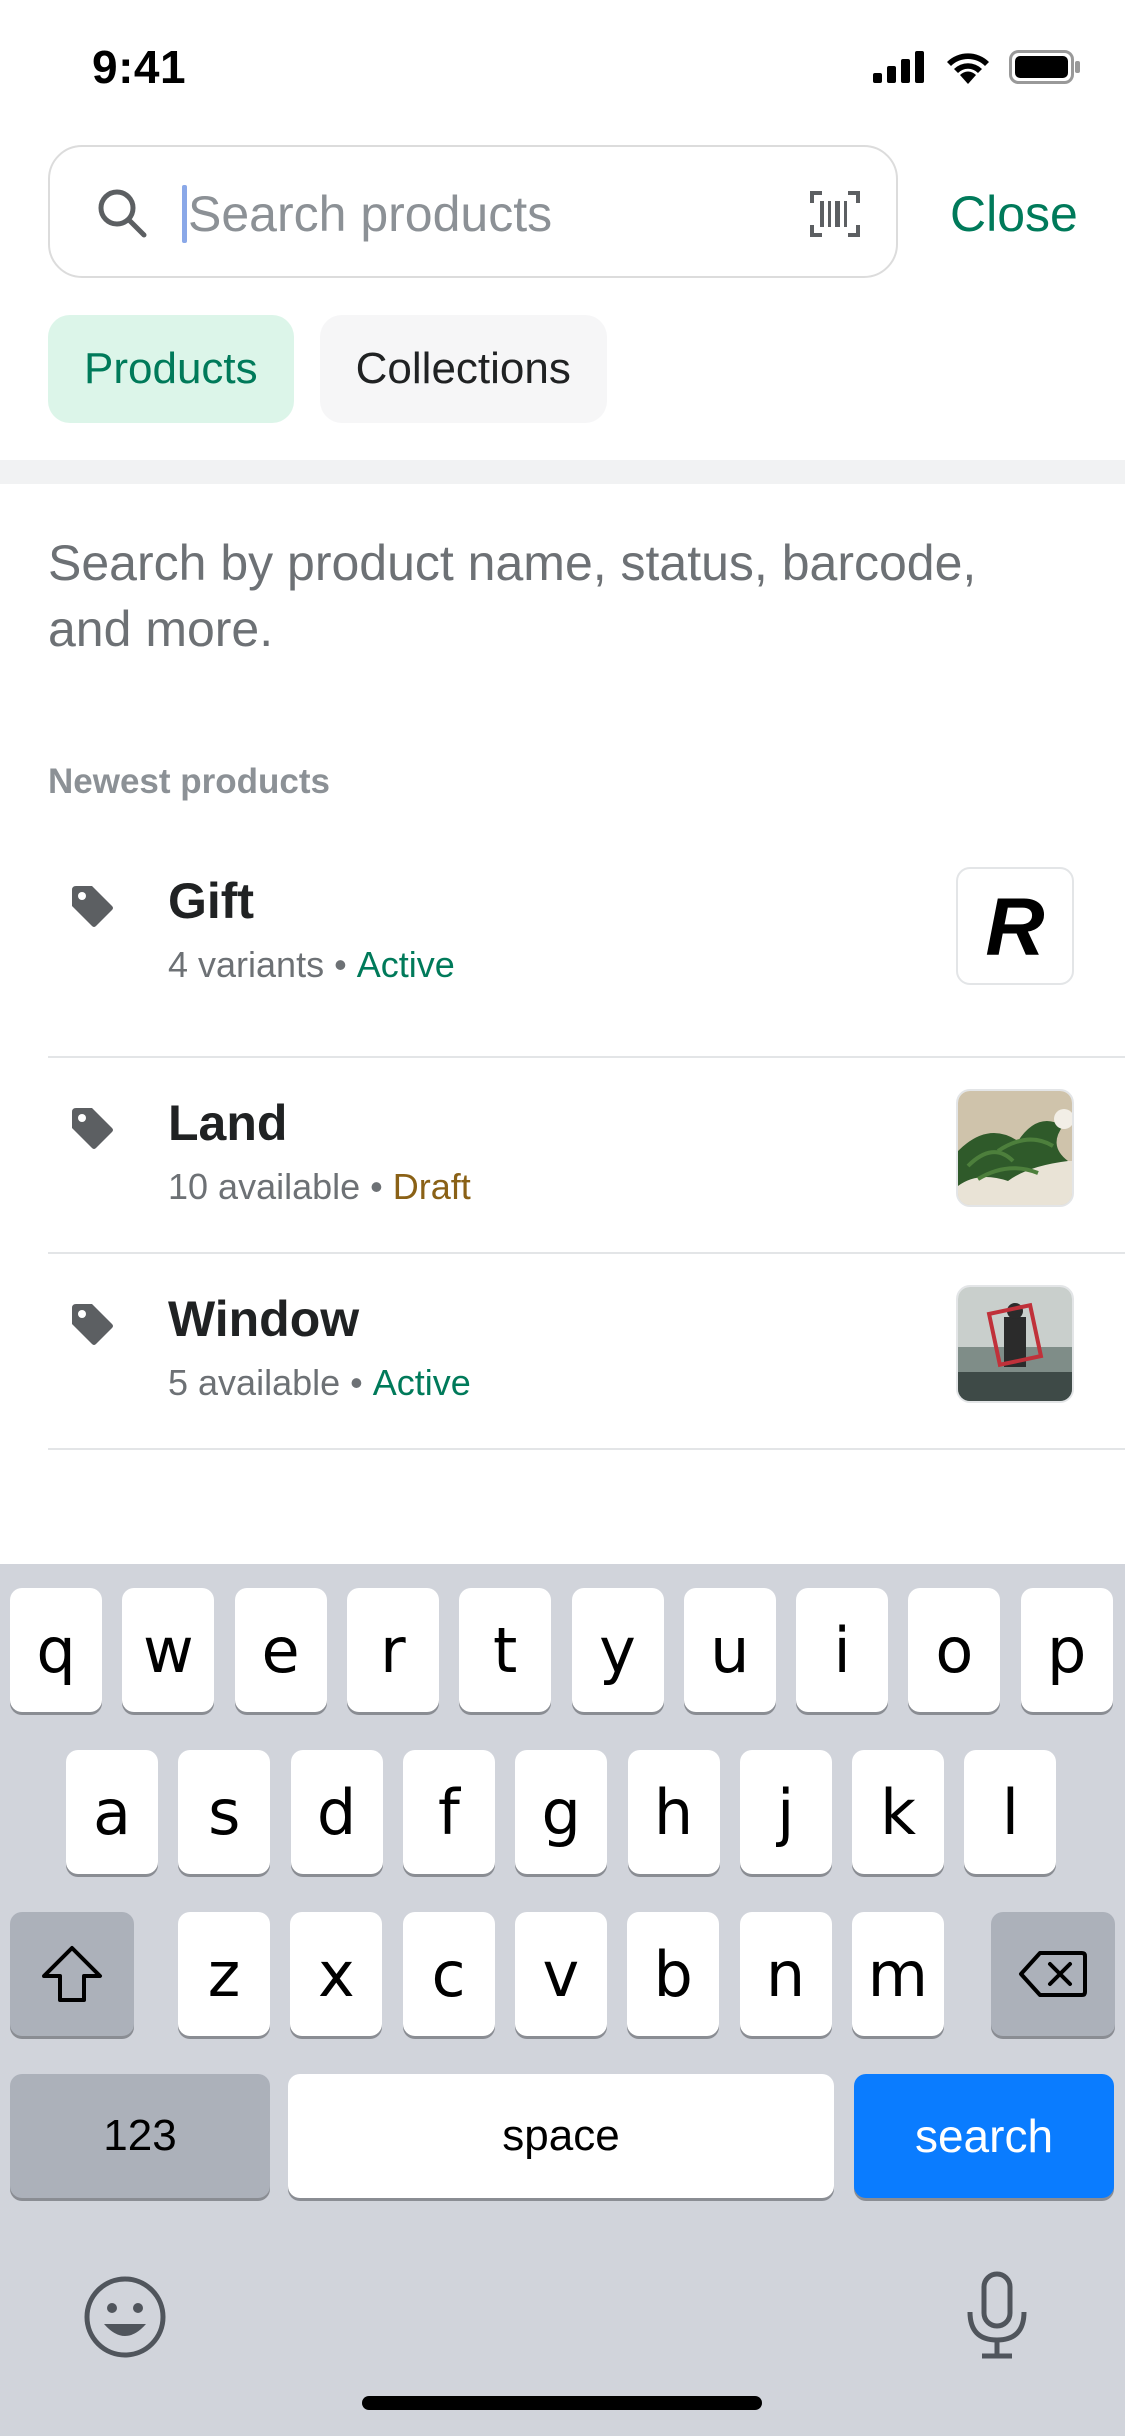 This screenshot has width=1125, height=2436. Describe the element at coordinates (968, 68) in the screenshot. I see `wifi-icon` at that location.